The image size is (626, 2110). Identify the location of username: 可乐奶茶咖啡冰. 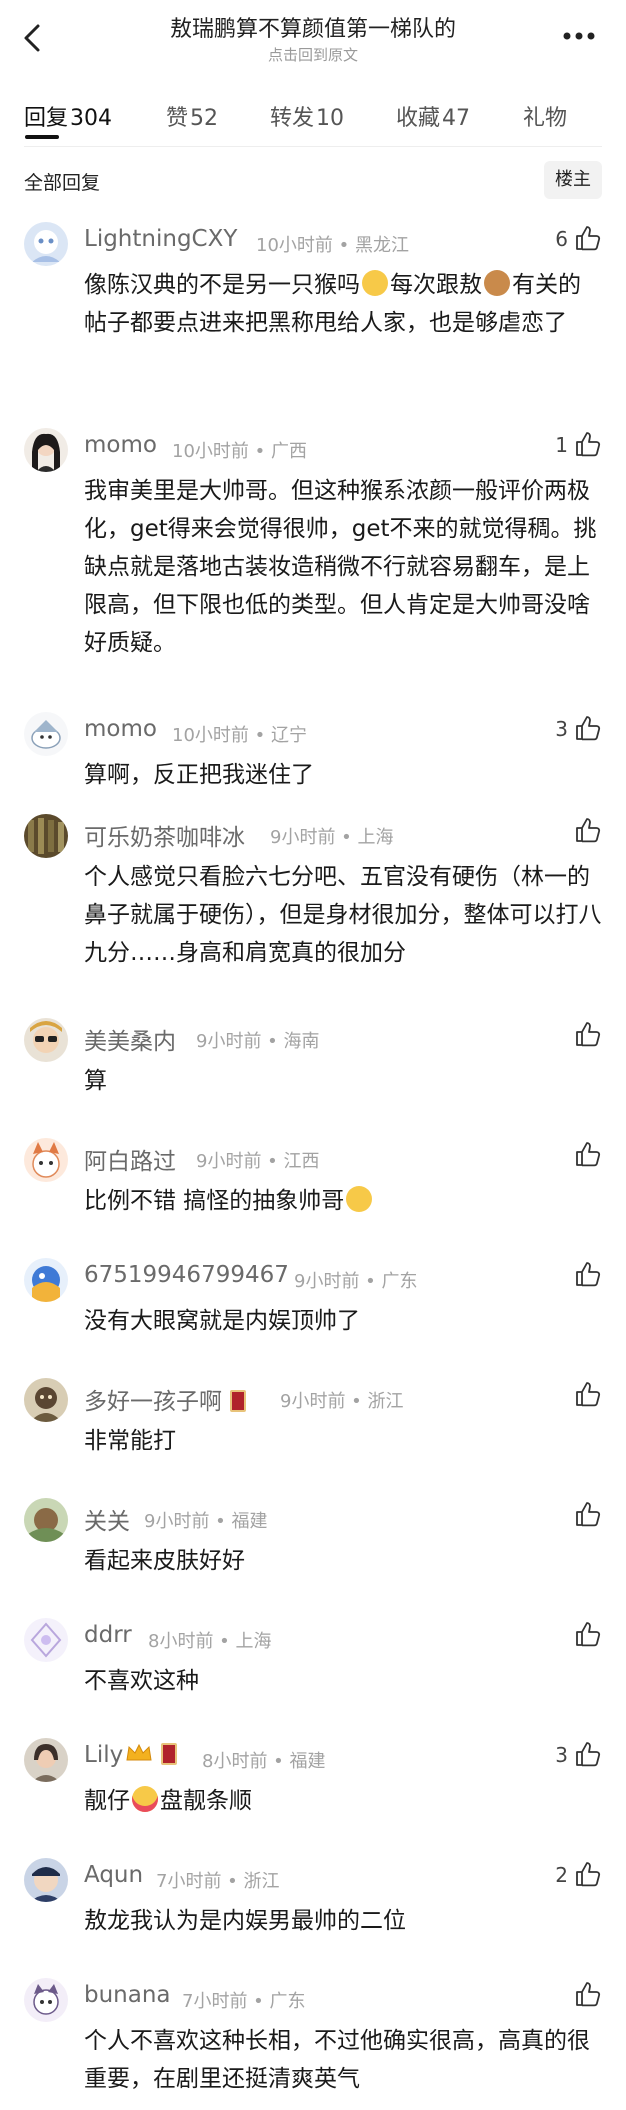
(164, 835).